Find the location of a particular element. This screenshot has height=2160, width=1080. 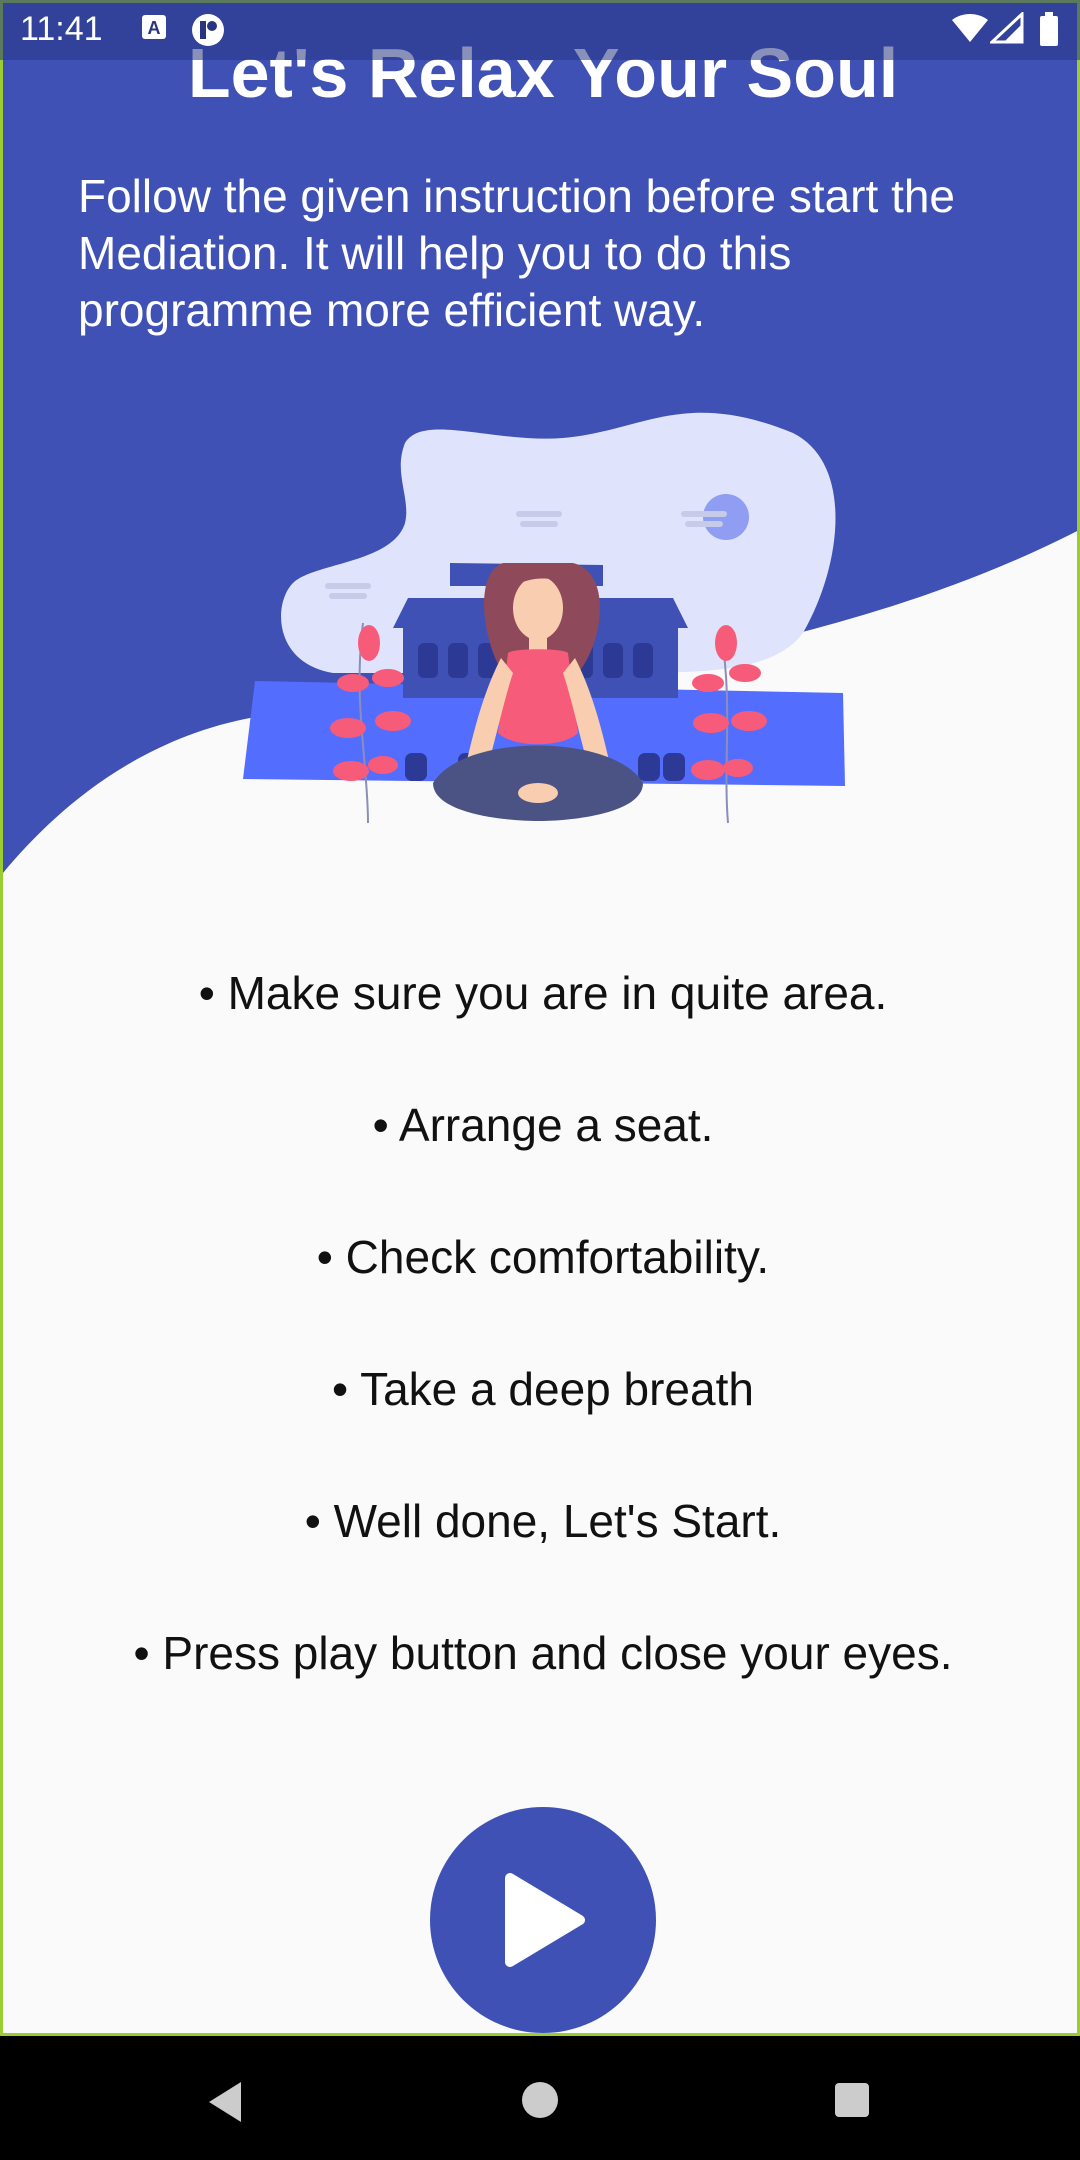

text-a-icon: A is located at coordinates (154, 27).